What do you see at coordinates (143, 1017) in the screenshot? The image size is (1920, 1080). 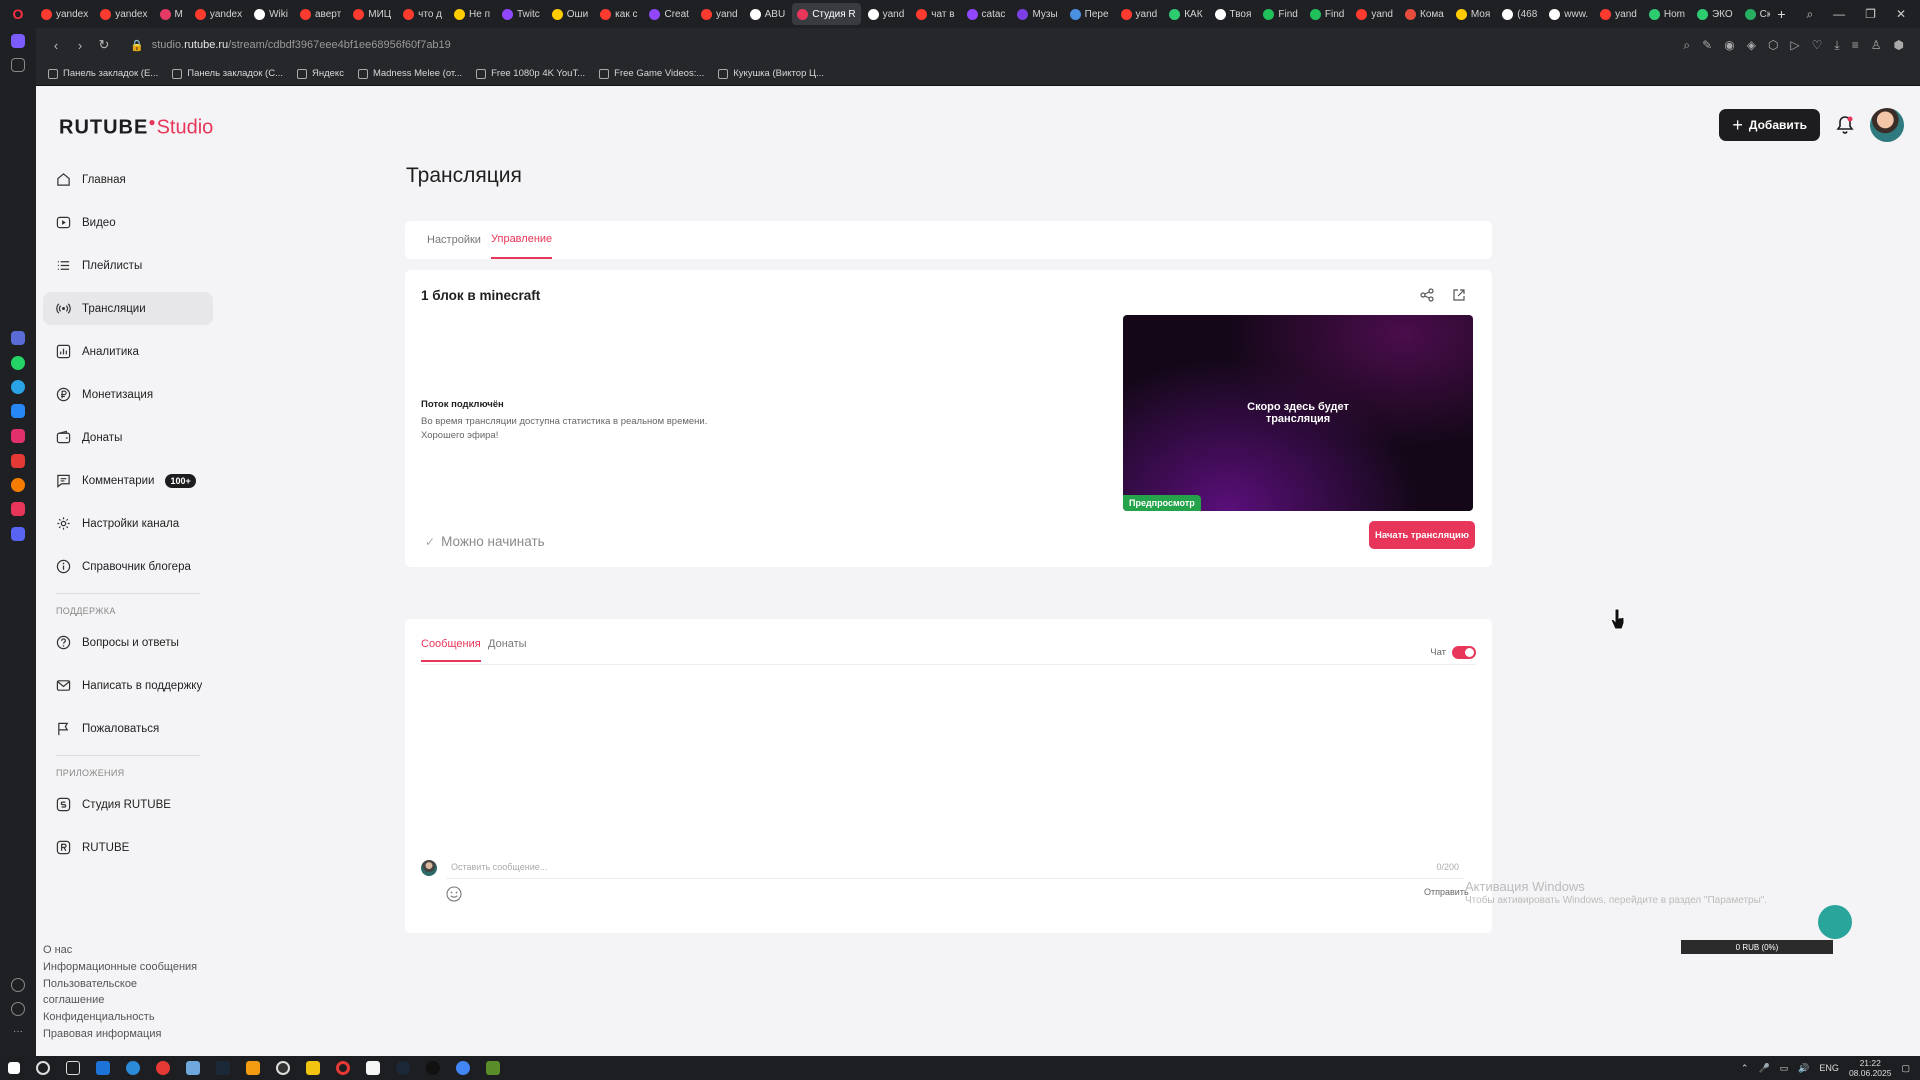 I see `footer-link: Конфиденциальность` at bounding box center [143, 1017].